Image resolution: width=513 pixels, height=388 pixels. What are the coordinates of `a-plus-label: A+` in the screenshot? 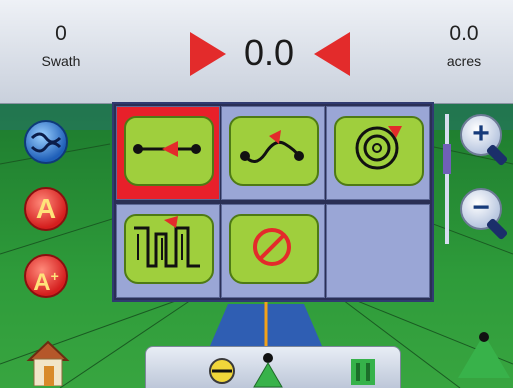 It's located at (46, 282).